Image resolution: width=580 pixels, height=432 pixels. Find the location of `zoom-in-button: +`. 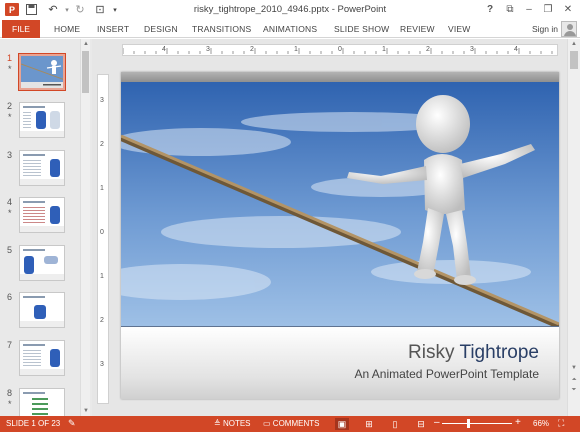

zoom-in-button: + is located at coordinates (518, 422).